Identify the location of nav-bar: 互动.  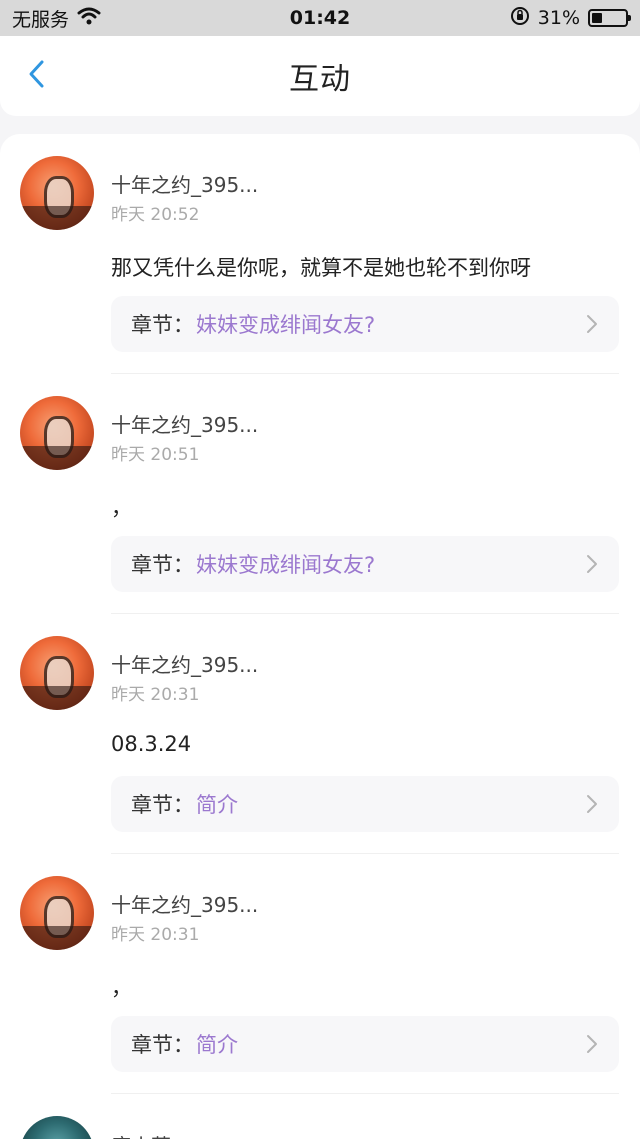
(320, 76).